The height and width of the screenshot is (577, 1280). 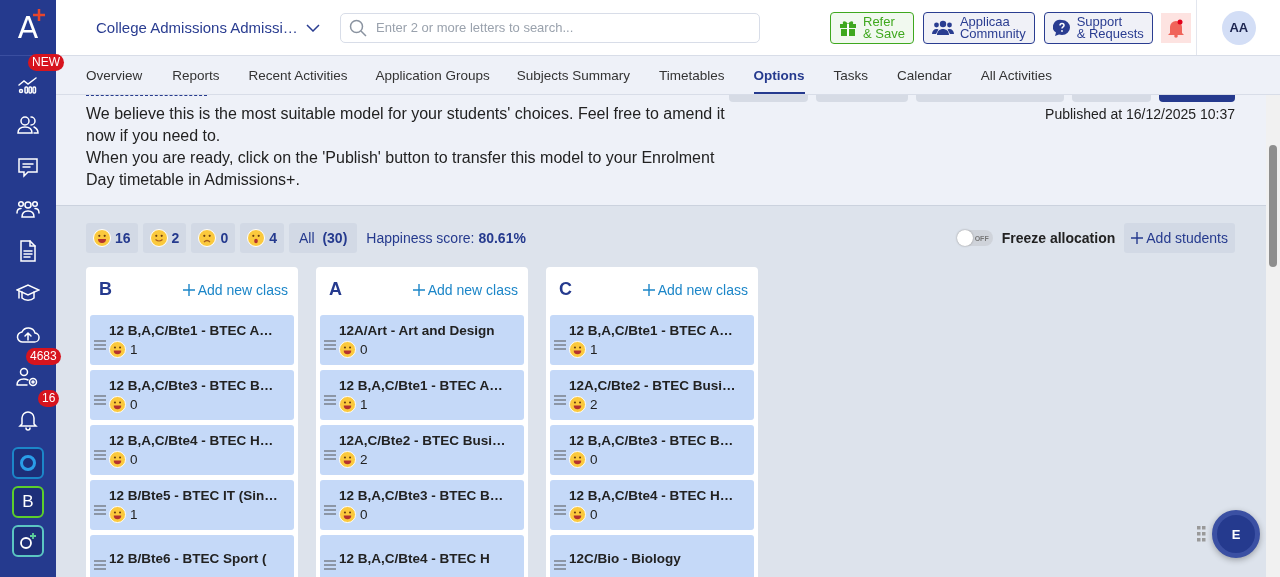 I want to click on published-date: Published at 16/12/2025 10:37, so click(x=1140, y=114).